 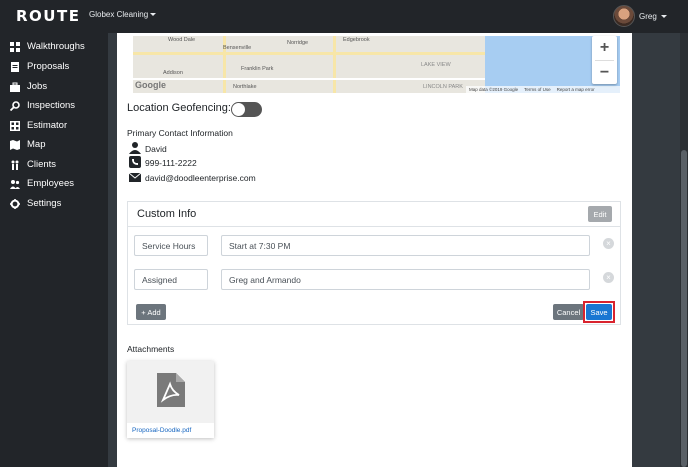 What do you see at coordinates (167, 214) in the screenshot?
I see `custom-info-title: Custom Info` at bounding box center [167, 214].